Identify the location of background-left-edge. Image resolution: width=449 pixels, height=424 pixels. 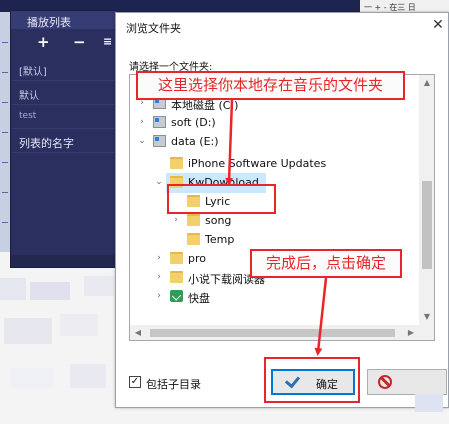
(5, 132).